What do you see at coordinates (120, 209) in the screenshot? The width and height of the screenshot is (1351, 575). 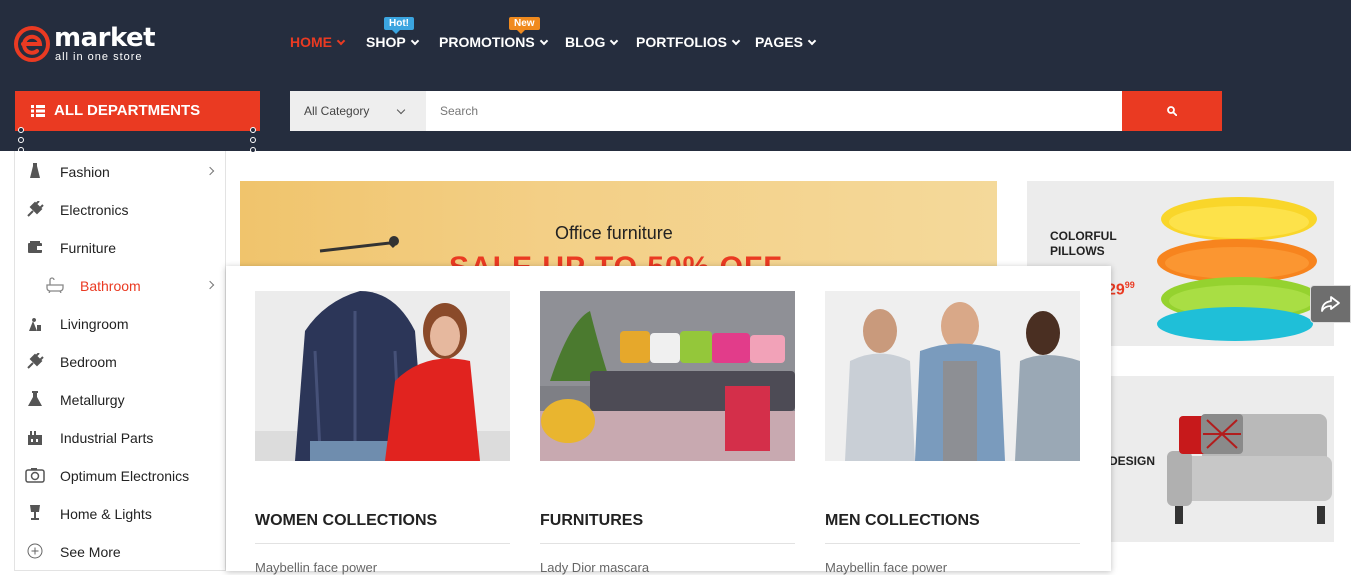 I see `dept-item-electronics: Electronics` at bounding box center [120, 209].